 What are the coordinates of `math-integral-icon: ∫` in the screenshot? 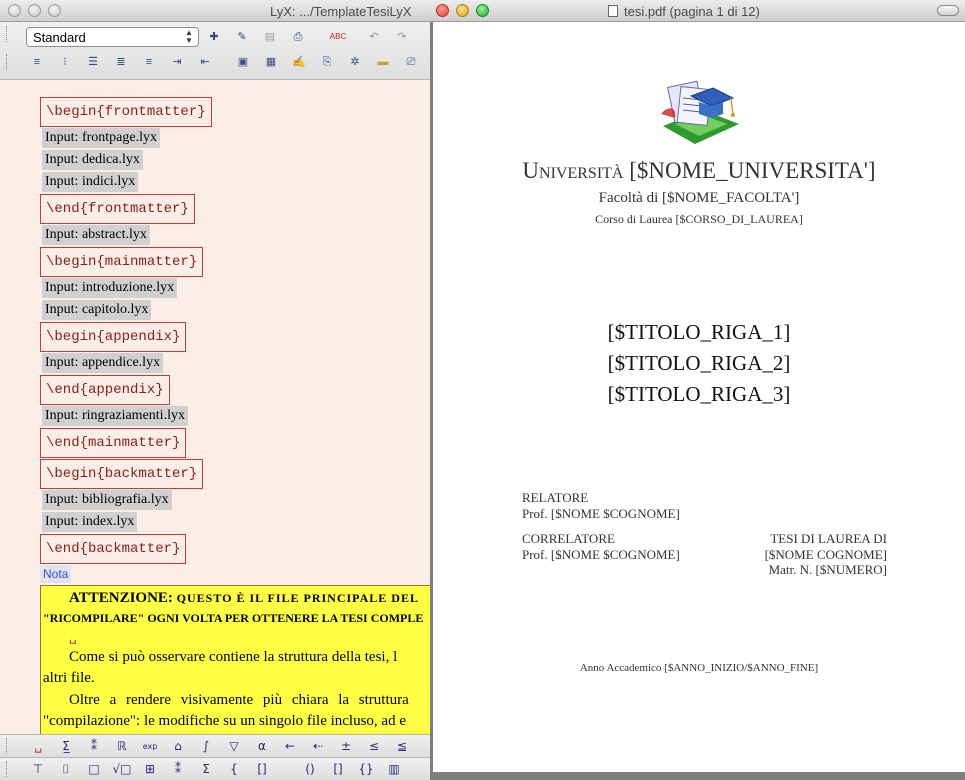 It's located at (206, 746).